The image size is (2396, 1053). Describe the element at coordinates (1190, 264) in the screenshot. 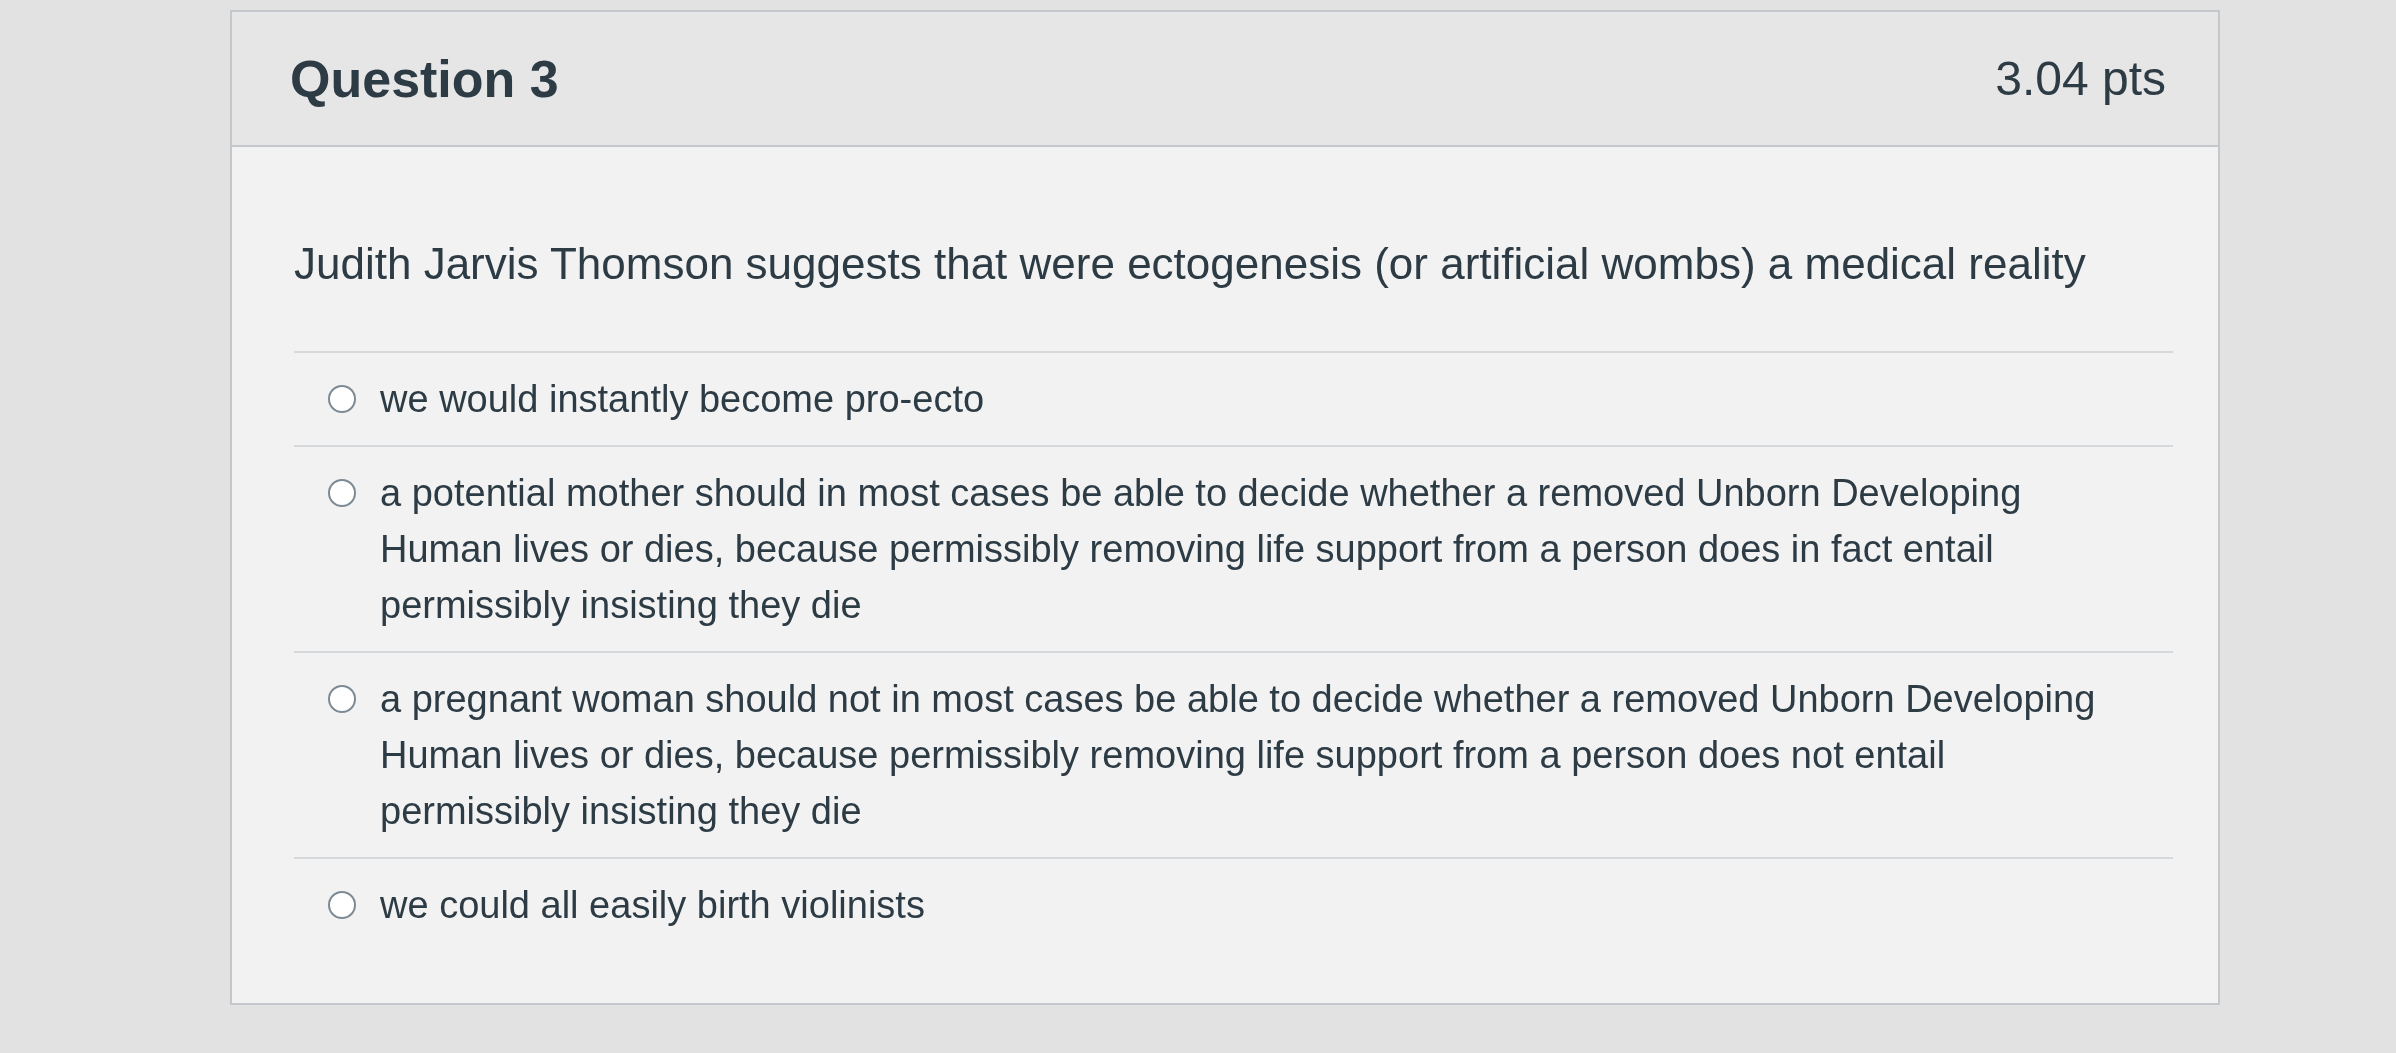

I see `question-text: Judith Jarvis Thomson suggests that were ectogenesis (or artificial wombs) a medical reality` at that location.